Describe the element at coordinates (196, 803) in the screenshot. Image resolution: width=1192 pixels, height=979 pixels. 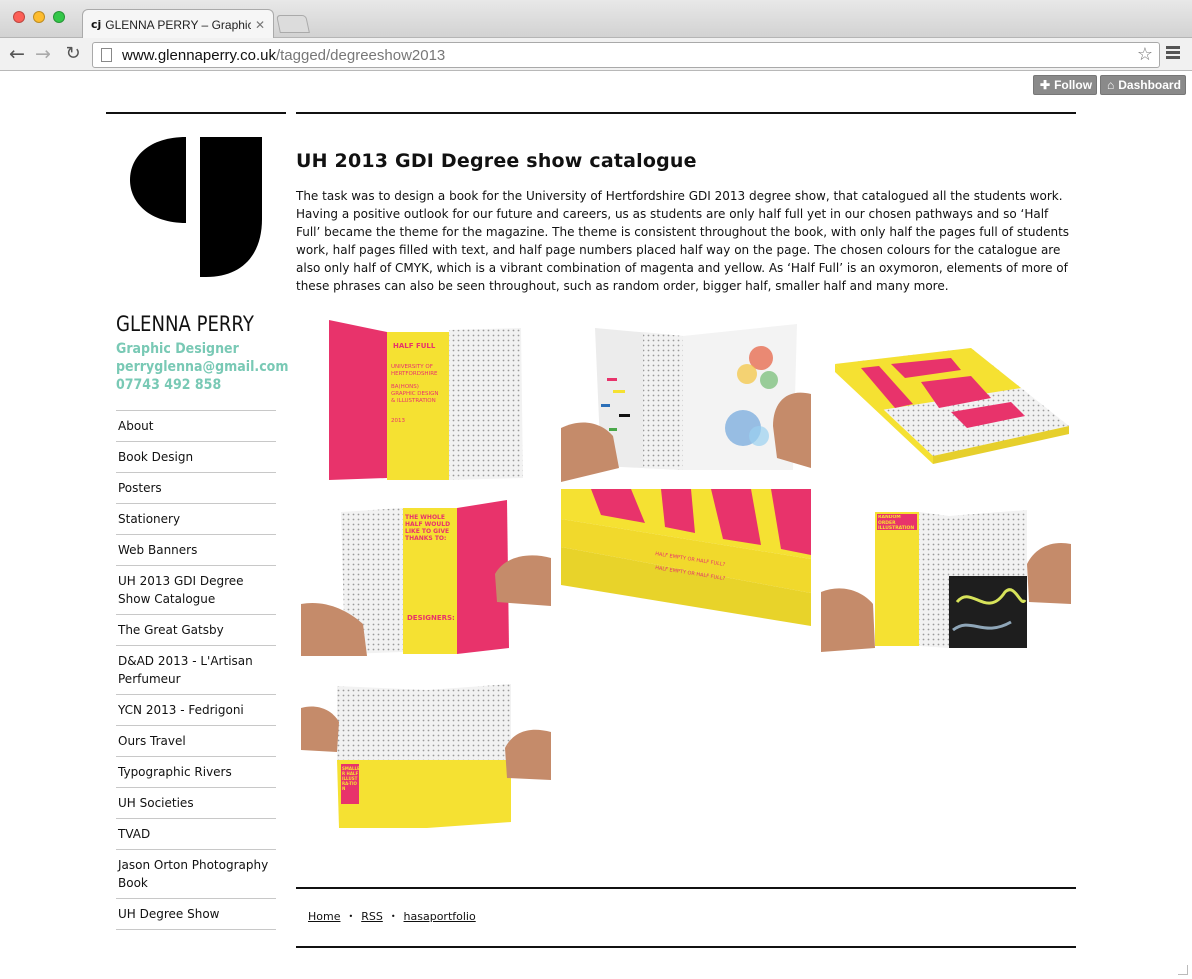
I see `sidebar-item-uh-societies: UH Societies` at that location.